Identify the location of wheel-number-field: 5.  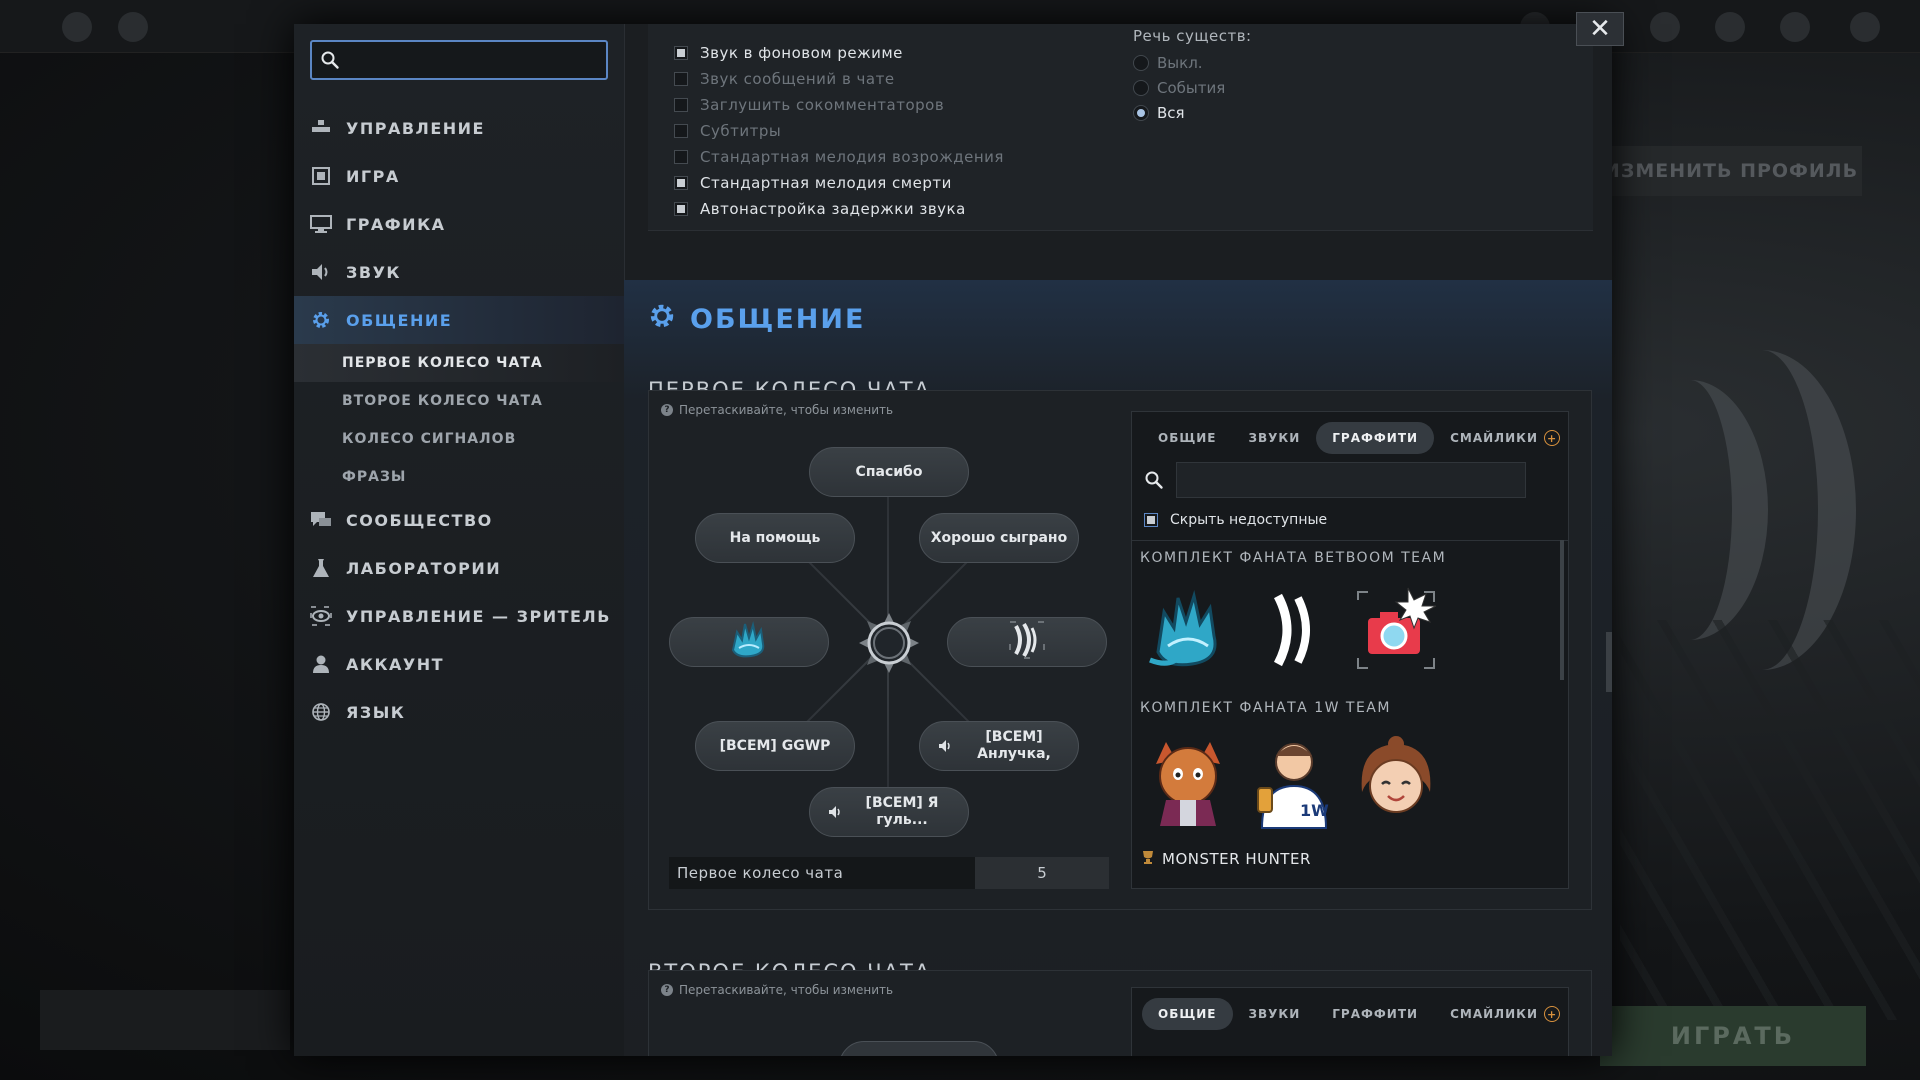
(1042, 873).